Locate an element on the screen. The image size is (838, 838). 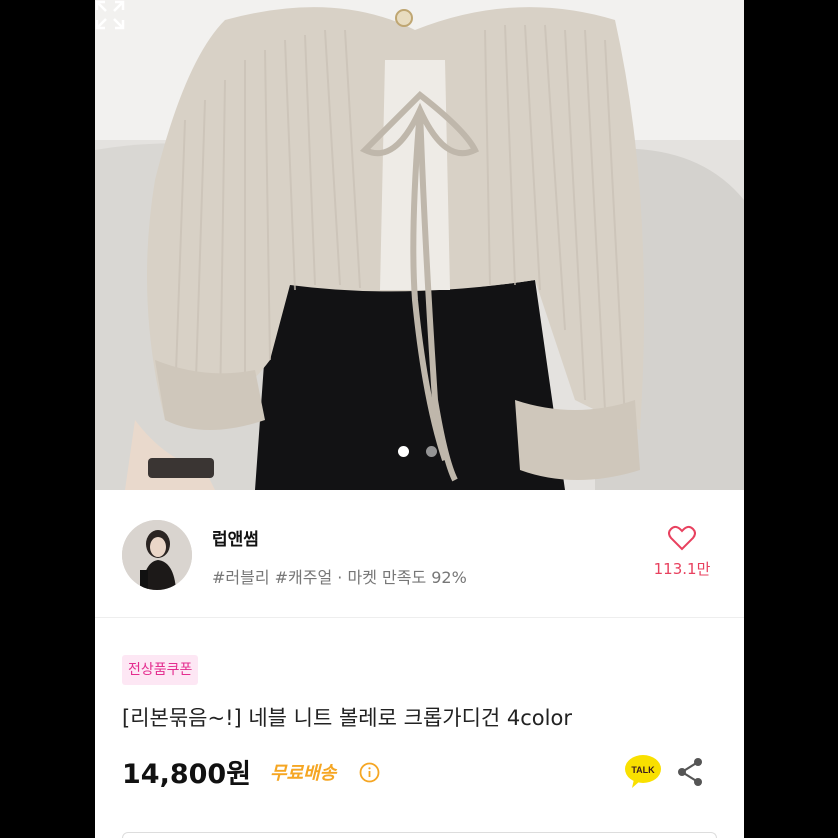
seller-avatar is located at coordinates (157, 555).